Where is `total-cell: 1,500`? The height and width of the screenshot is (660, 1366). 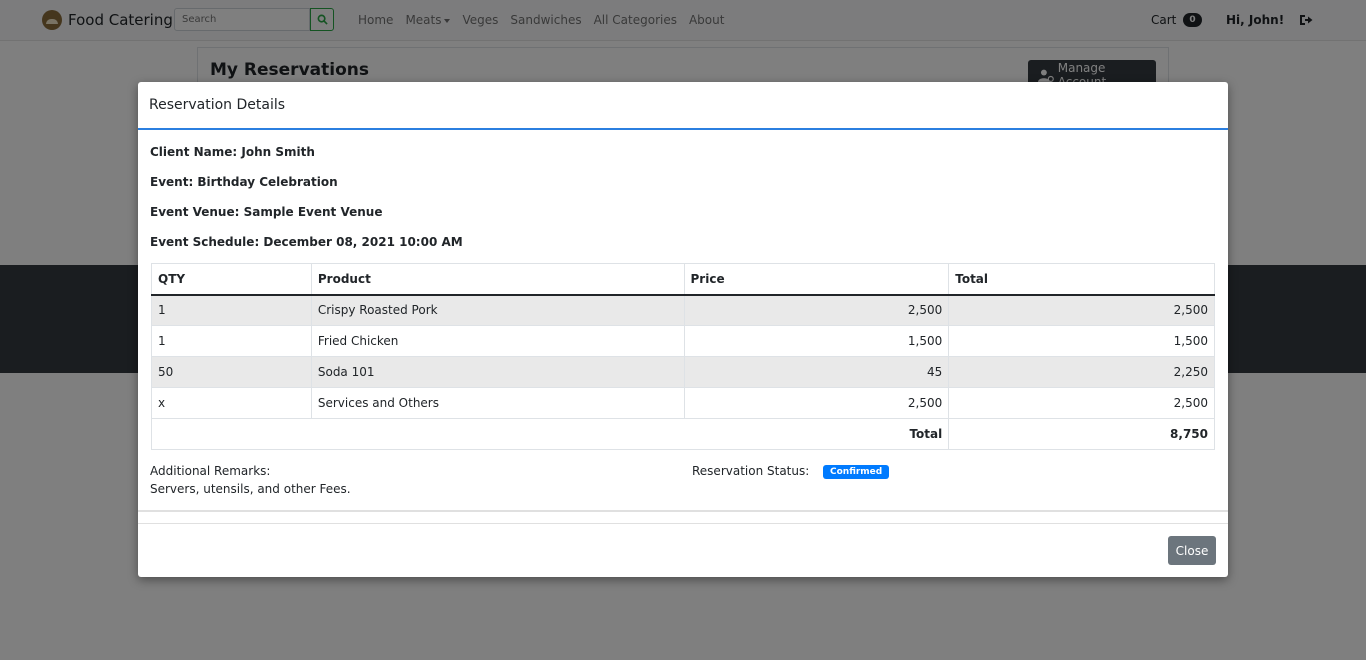 total-cell: 1,500 is located at coordinates (1081, 341).